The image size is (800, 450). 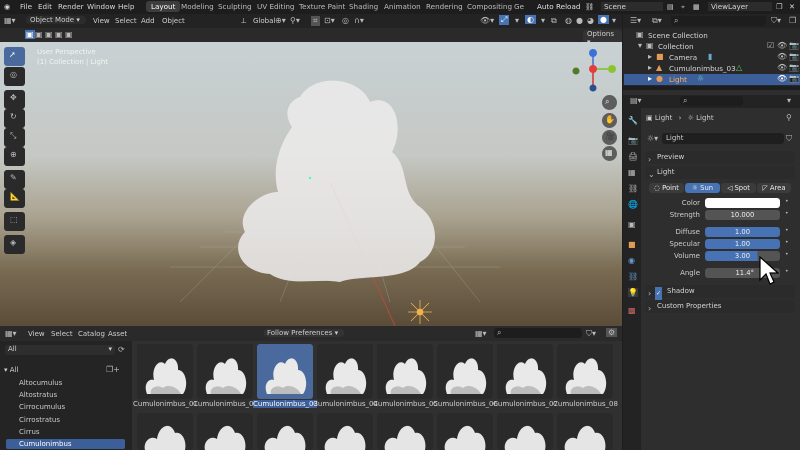 I want to click on xray-icon: ⧉, so click(x=554, y=21).